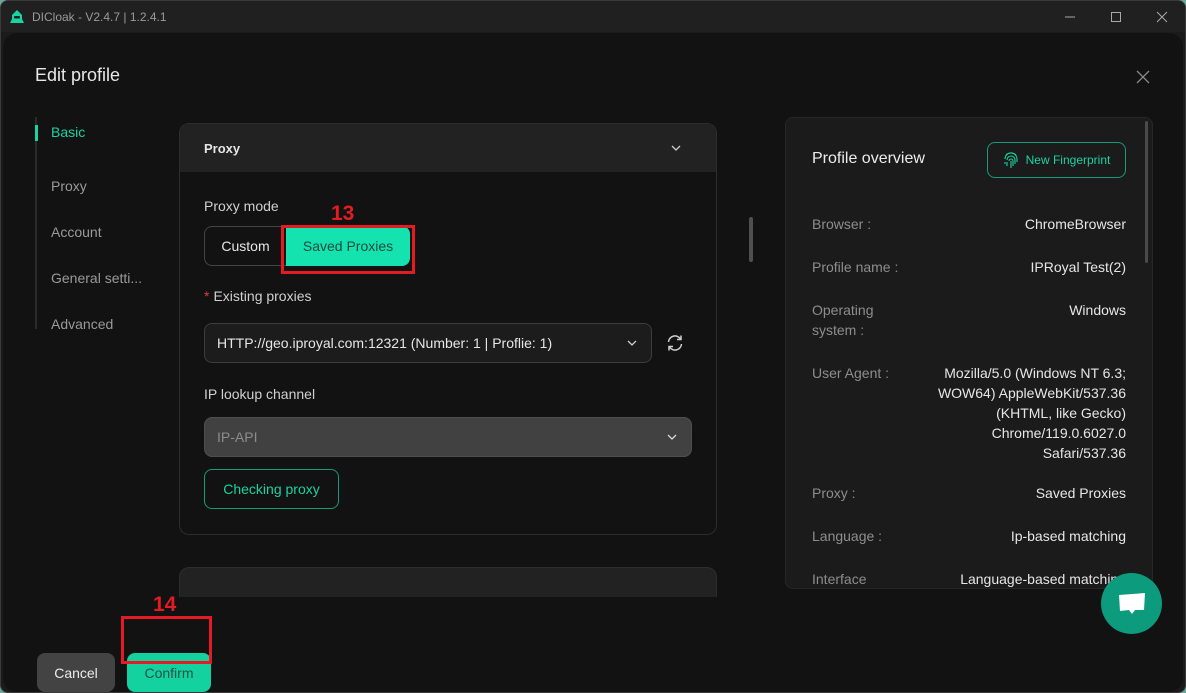  What do you see at coordinates (1068, 536) in the screenshot?
I see `overview-value: Ip-based matching` at bounding box center [1068, 536].